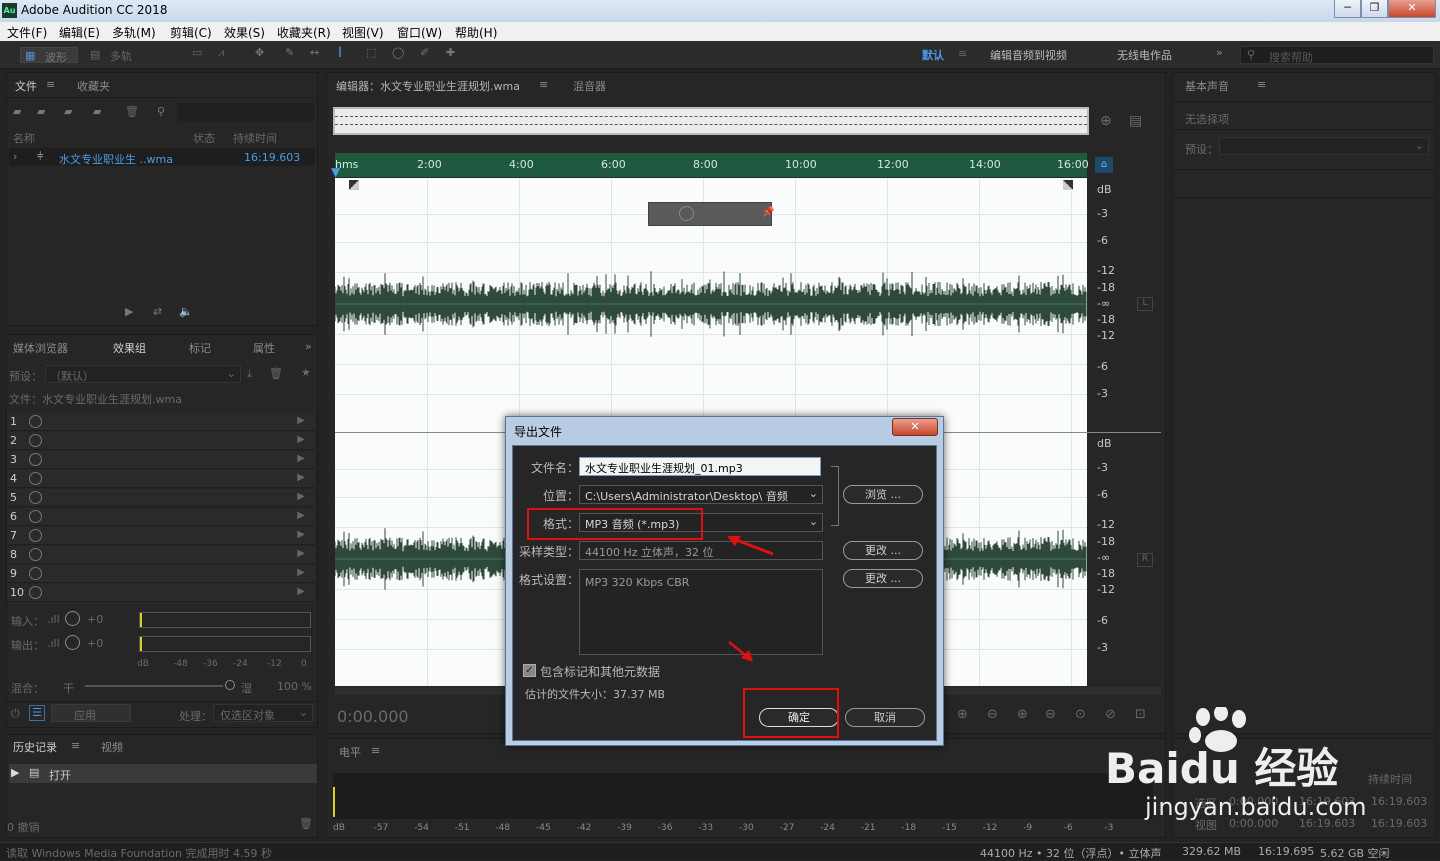  I want to click on more-workspaces-icon: », so click(1219, 52).